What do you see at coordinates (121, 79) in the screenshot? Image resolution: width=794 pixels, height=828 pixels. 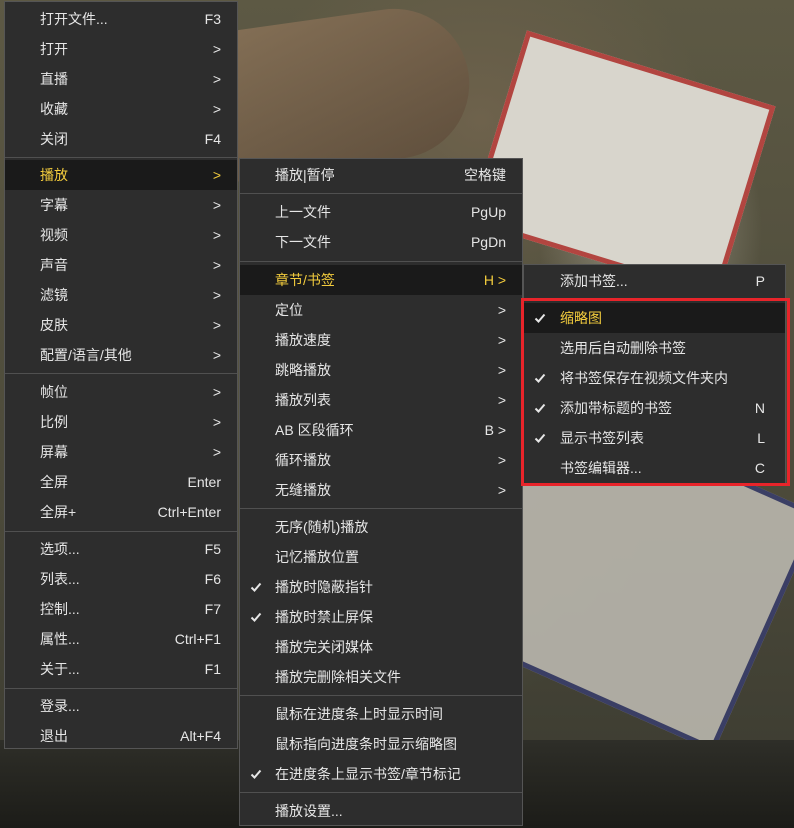 I see `menu-item-live: 直播 >` at bounding box center [121, 79].